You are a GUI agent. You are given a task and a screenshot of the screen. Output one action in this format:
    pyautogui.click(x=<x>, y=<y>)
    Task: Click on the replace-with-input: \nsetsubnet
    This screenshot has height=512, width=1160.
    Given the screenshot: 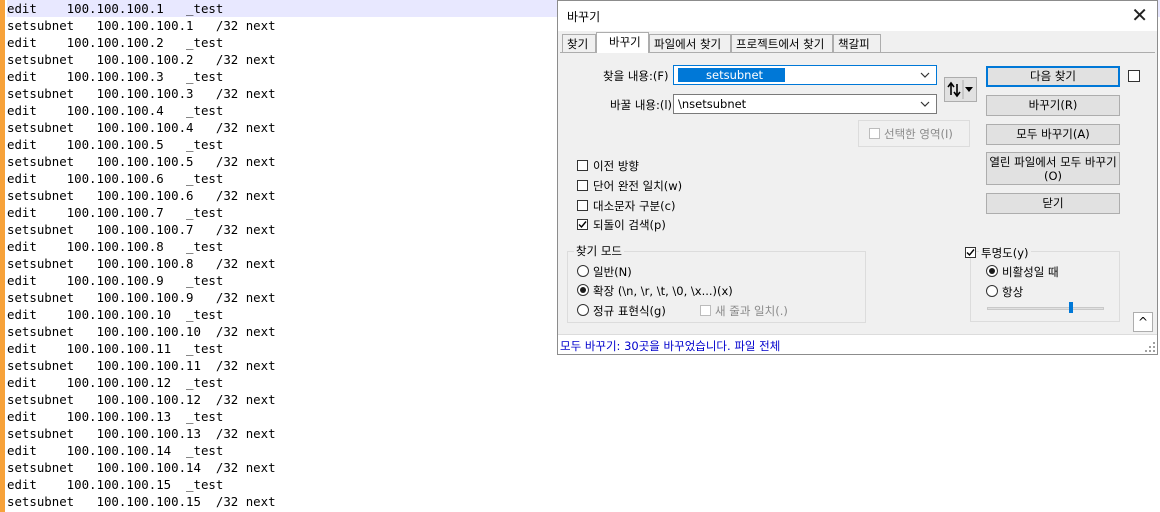 What is the action you would take?
    pyautogui.click(x=805, y=104)
    